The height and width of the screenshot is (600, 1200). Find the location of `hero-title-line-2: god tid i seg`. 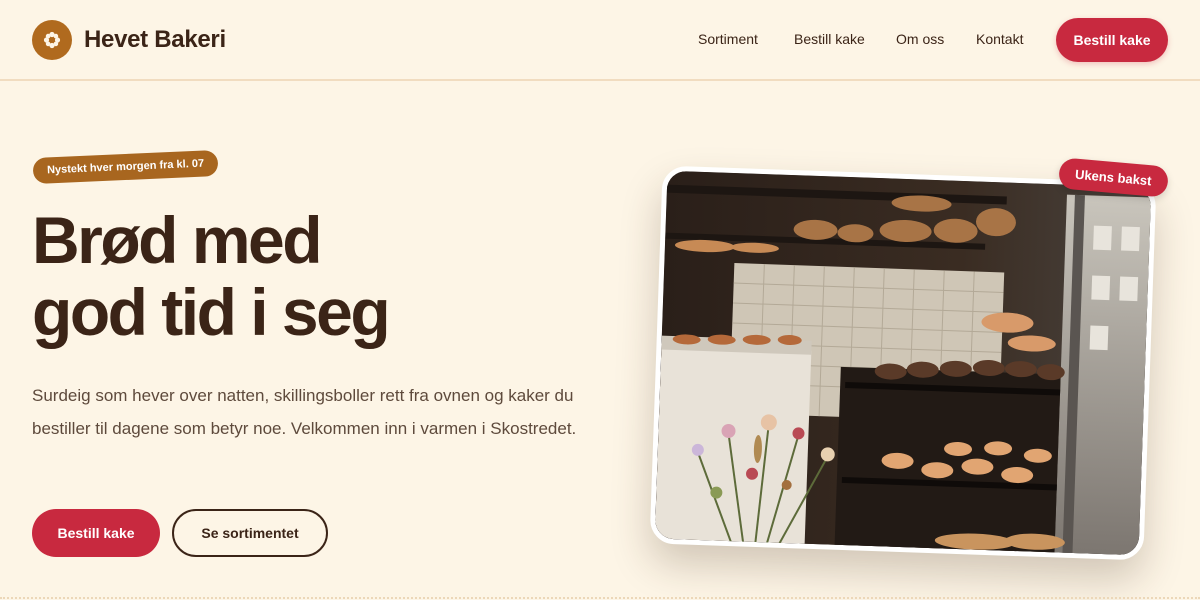

hero-title-line-2: god tid i seg is located at coordinates (211, 312).